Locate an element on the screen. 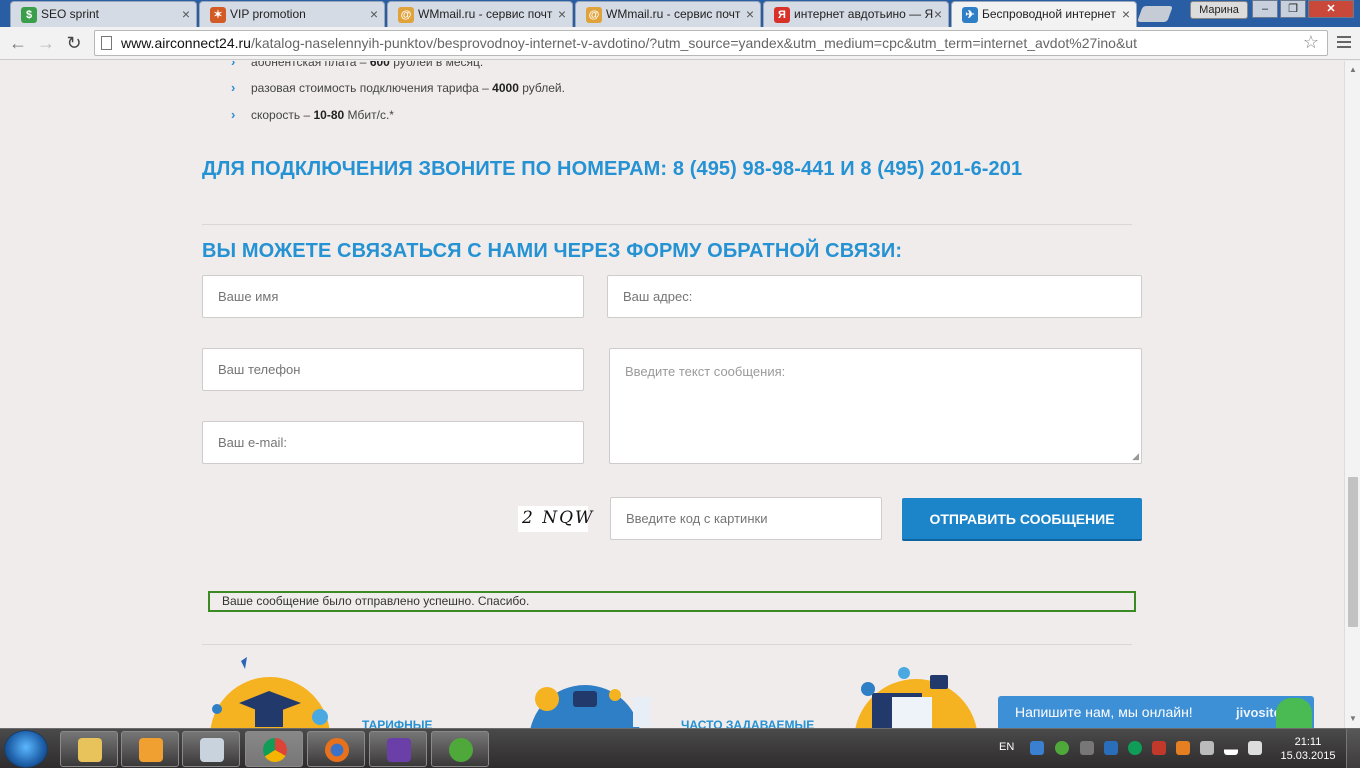  calculator-taskbar-button is located at coordinates (211, 749).